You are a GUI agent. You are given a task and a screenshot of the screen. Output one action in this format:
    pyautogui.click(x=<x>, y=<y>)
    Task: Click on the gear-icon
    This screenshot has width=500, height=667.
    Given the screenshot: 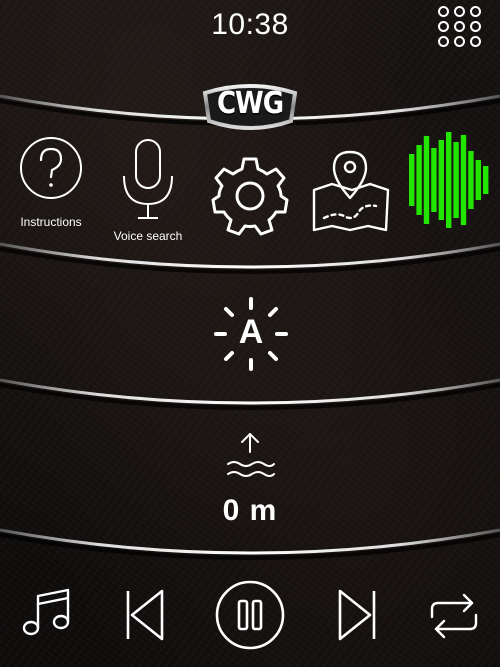 What is the action you would take?
    pyautogui.click(x=250, y=196)
    